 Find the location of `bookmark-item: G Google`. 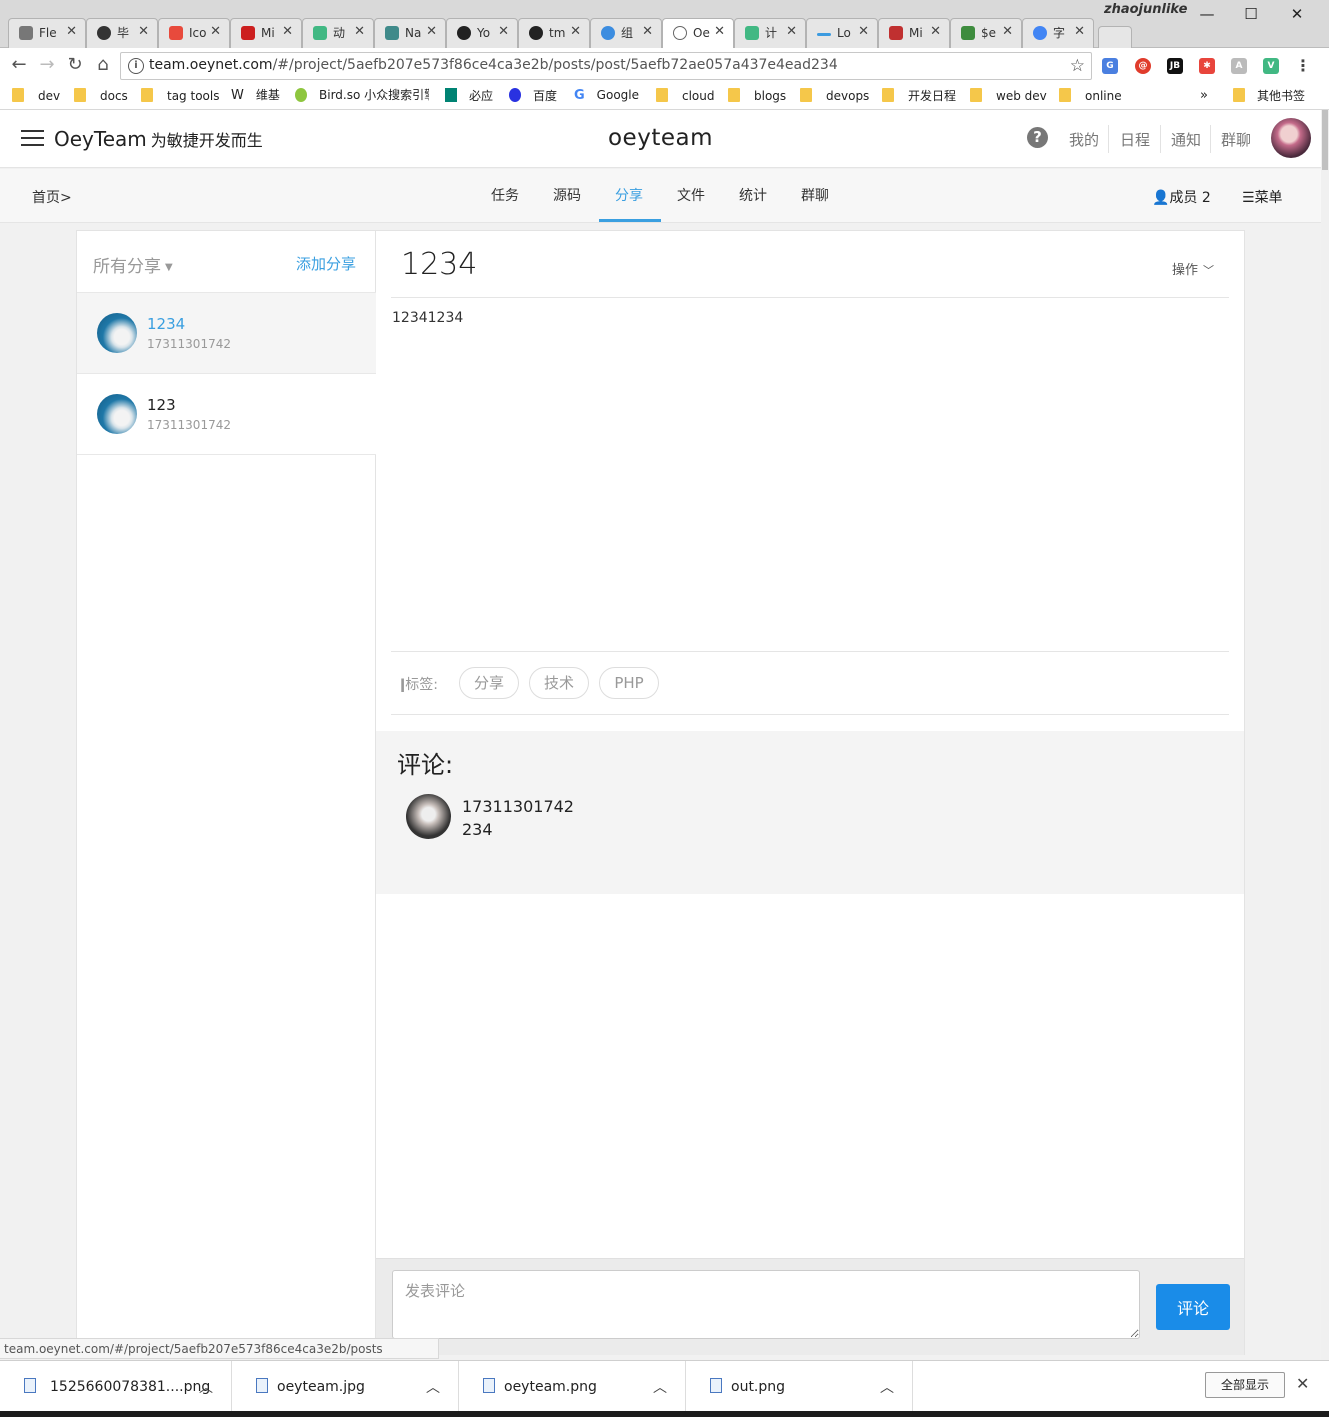

bookmark-item: G Google is located at coordinates (606, 95).